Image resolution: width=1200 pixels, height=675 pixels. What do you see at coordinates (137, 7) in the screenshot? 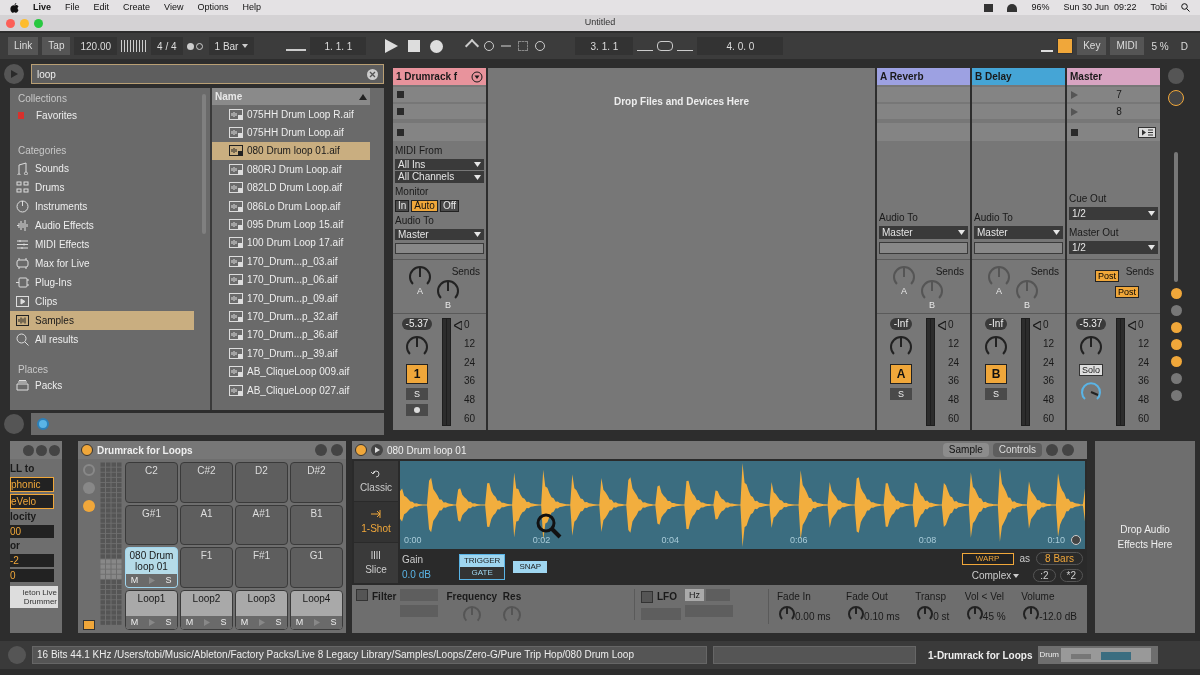
I see `menu-item: Create` at bounding box center [137, 7].